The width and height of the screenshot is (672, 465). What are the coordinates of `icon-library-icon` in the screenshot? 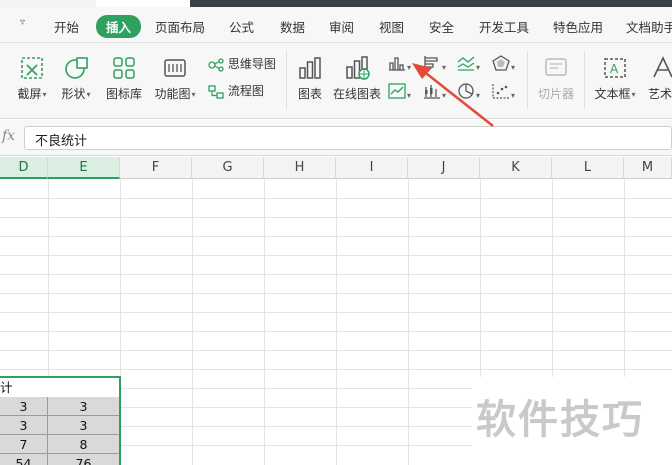 It's located at (124, 68).